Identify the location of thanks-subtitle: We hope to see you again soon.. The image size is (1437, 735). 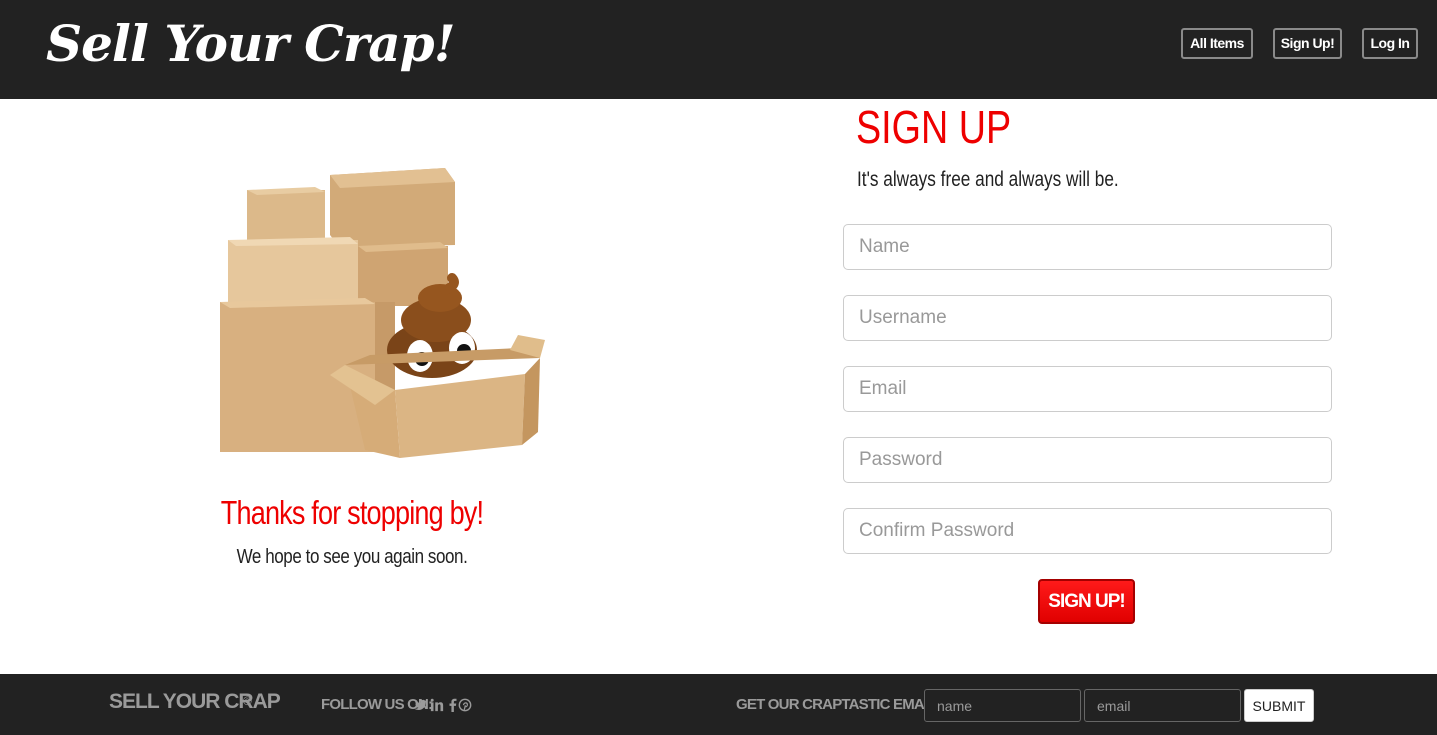
(352, 557).